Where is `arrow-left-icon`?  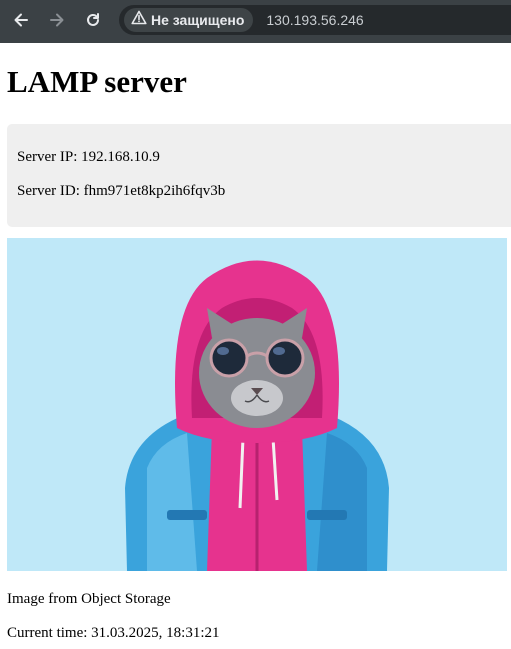
arrow-left-icon is located at coordinates (21, 20).